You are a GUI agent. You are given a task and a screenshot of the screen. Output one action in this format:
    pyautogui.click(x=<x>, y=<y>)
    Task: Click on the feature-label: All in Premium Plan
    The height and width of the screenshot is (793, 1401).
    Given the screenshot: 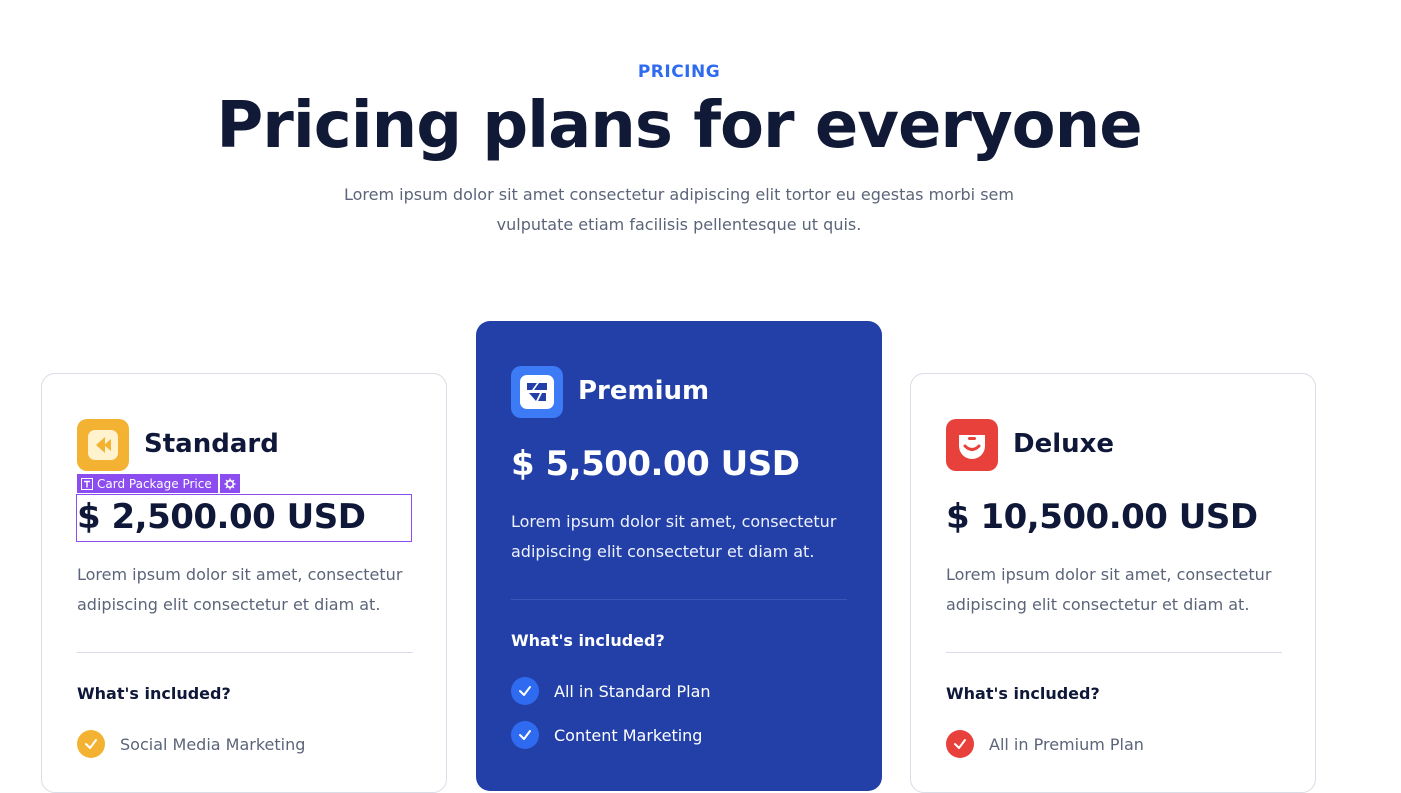 What is the action you would take?
    pyautogui.click(x=1066, y=744)
    